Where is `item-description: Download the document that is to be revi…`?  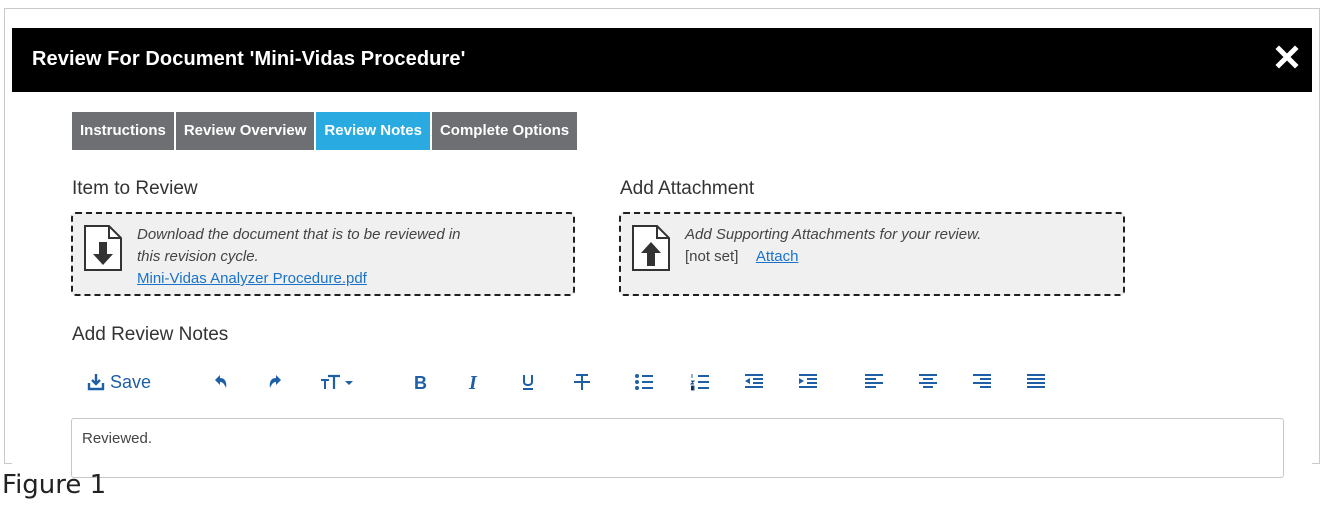 item-description: Download the document that is to be revi… is located at coordinates (299, 246).